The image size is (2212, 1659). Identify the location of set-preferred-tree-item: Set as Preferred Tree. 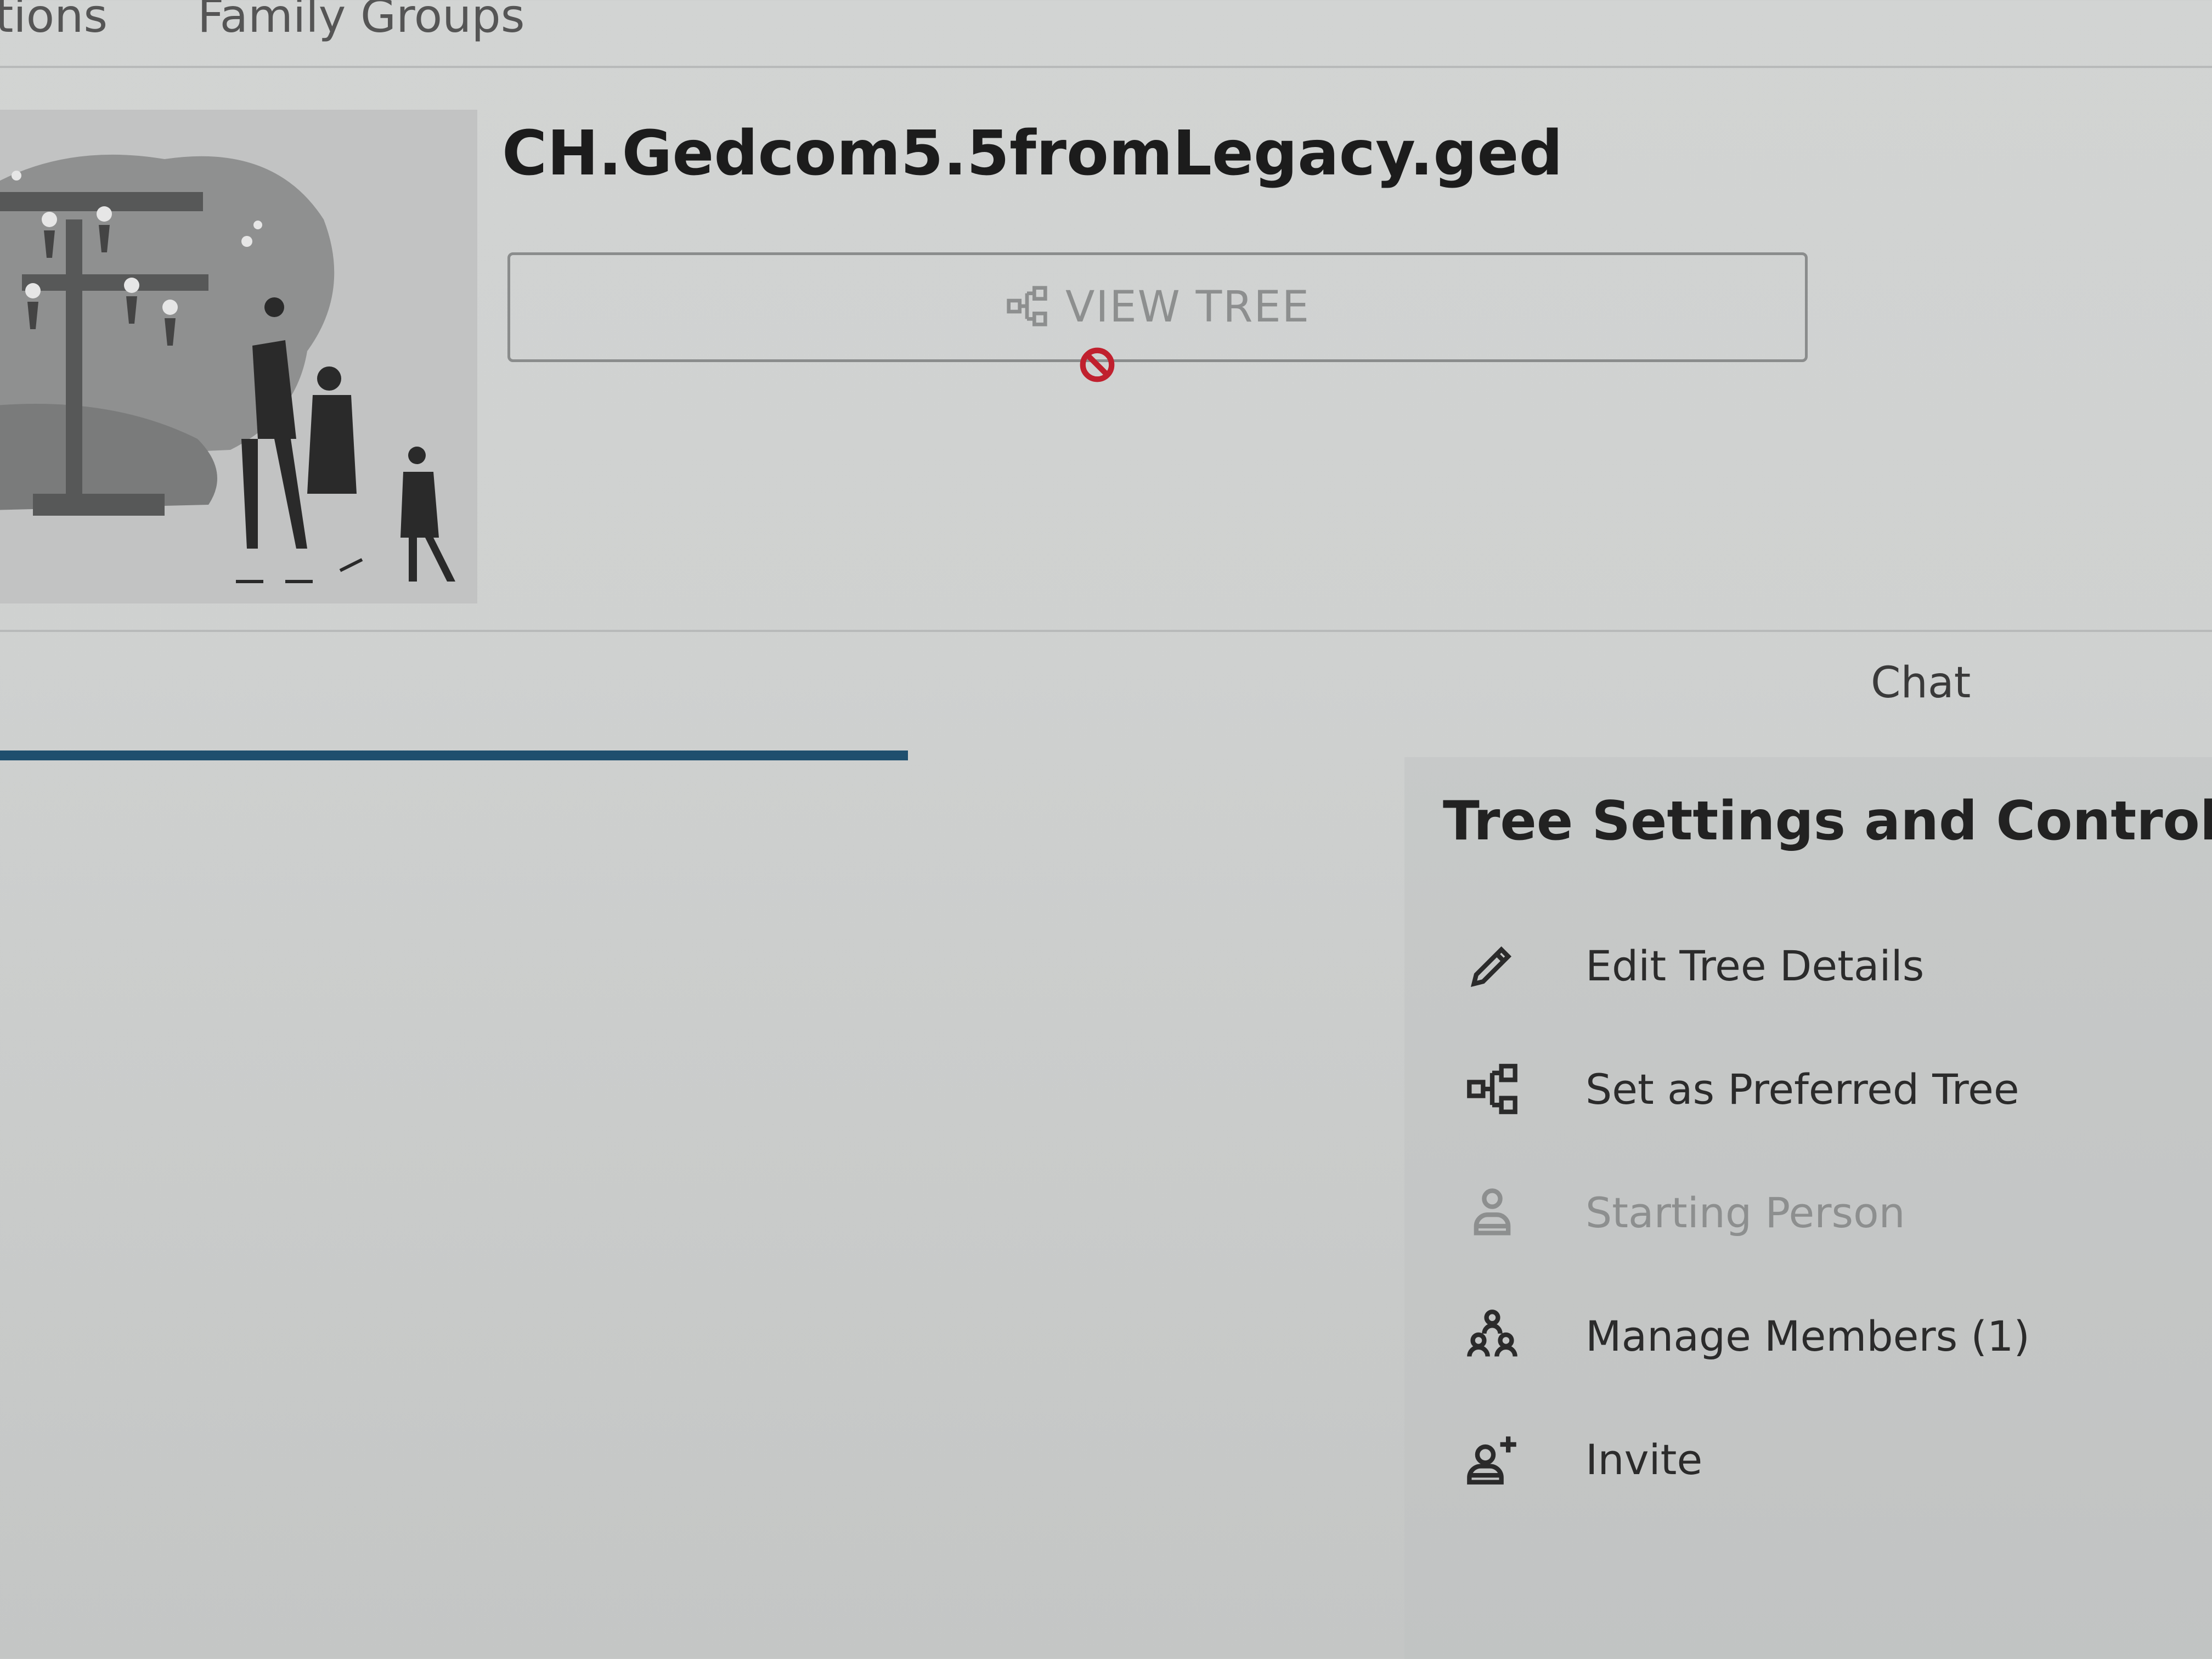
(1739, 1089).